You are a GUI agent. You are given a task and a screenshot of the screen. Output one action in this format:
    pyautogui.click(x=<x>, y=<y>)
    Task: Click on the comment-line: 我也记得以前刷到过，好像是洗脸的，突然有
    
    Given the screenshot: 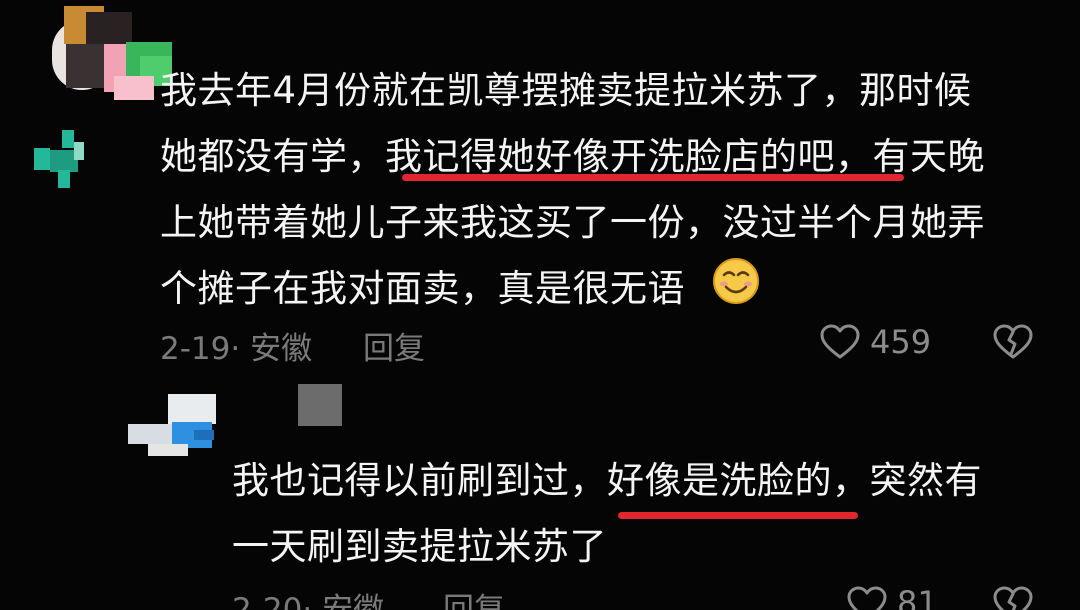 What is the action you would take?
    pyautogui.click(x=607, y=480)
    